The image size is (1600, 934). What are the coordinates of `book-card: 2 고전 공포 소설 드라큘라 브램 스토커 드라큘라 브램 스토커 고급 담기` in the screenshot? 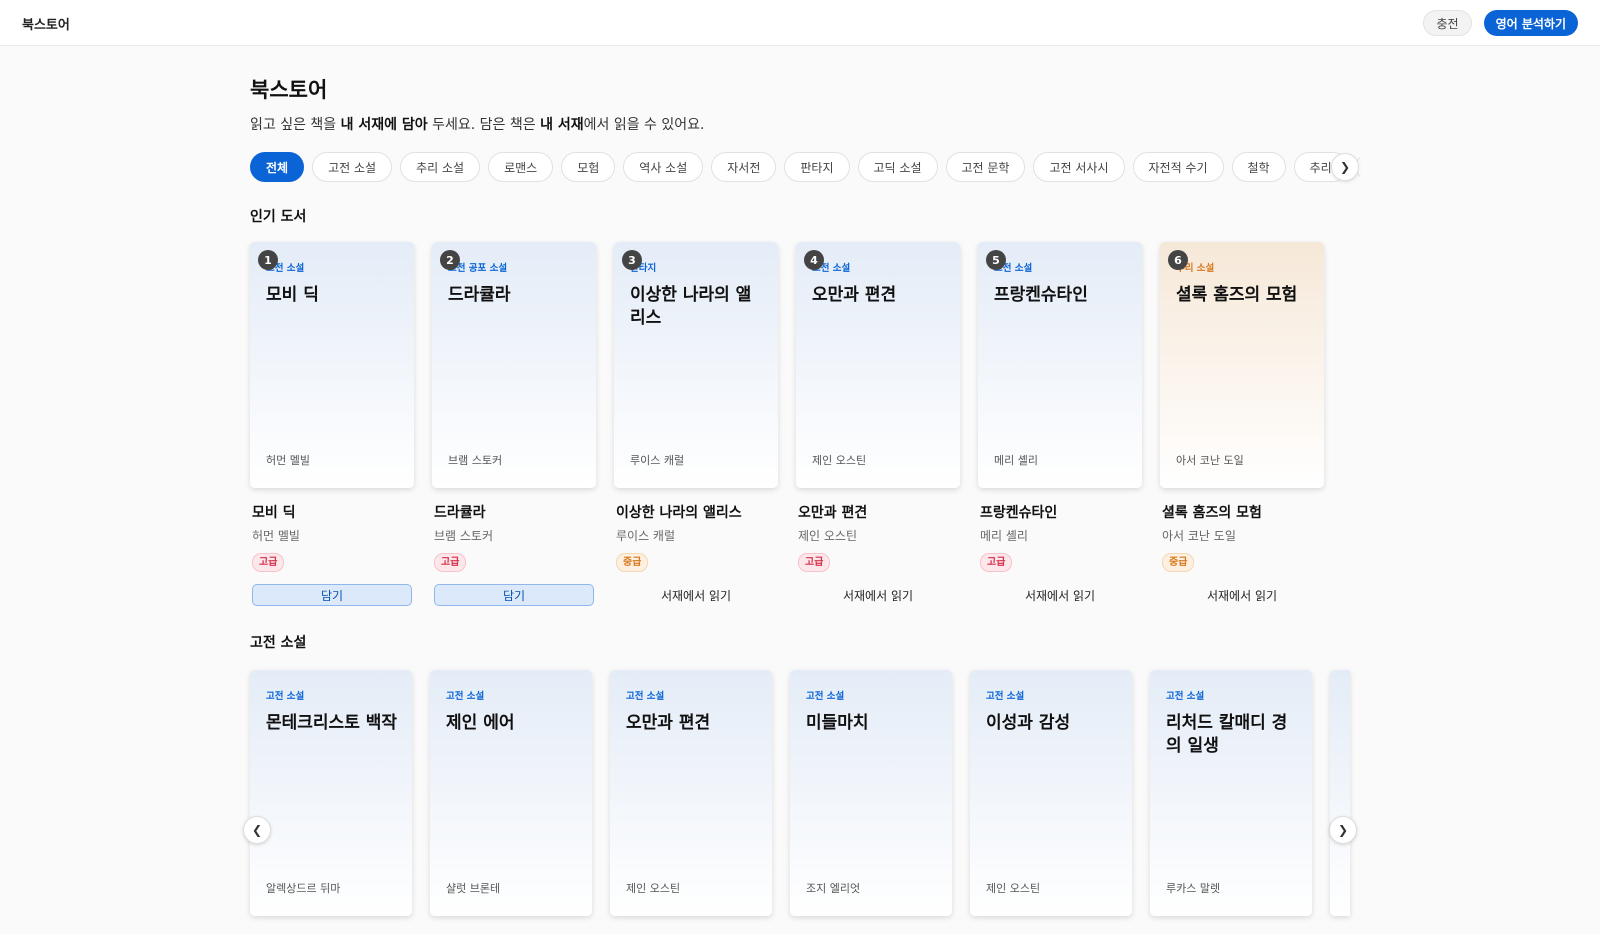 It's located at (514, 424).